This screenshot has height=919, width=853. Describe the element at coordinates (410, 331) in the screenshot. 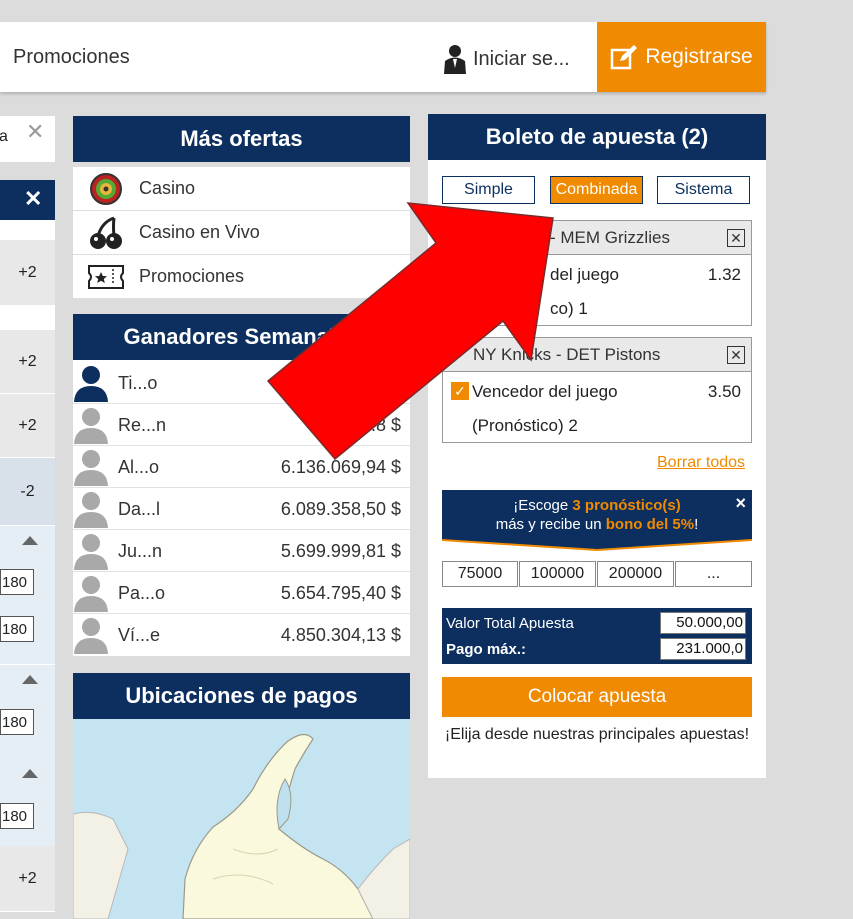

I see `annotation-arrow` at that location.